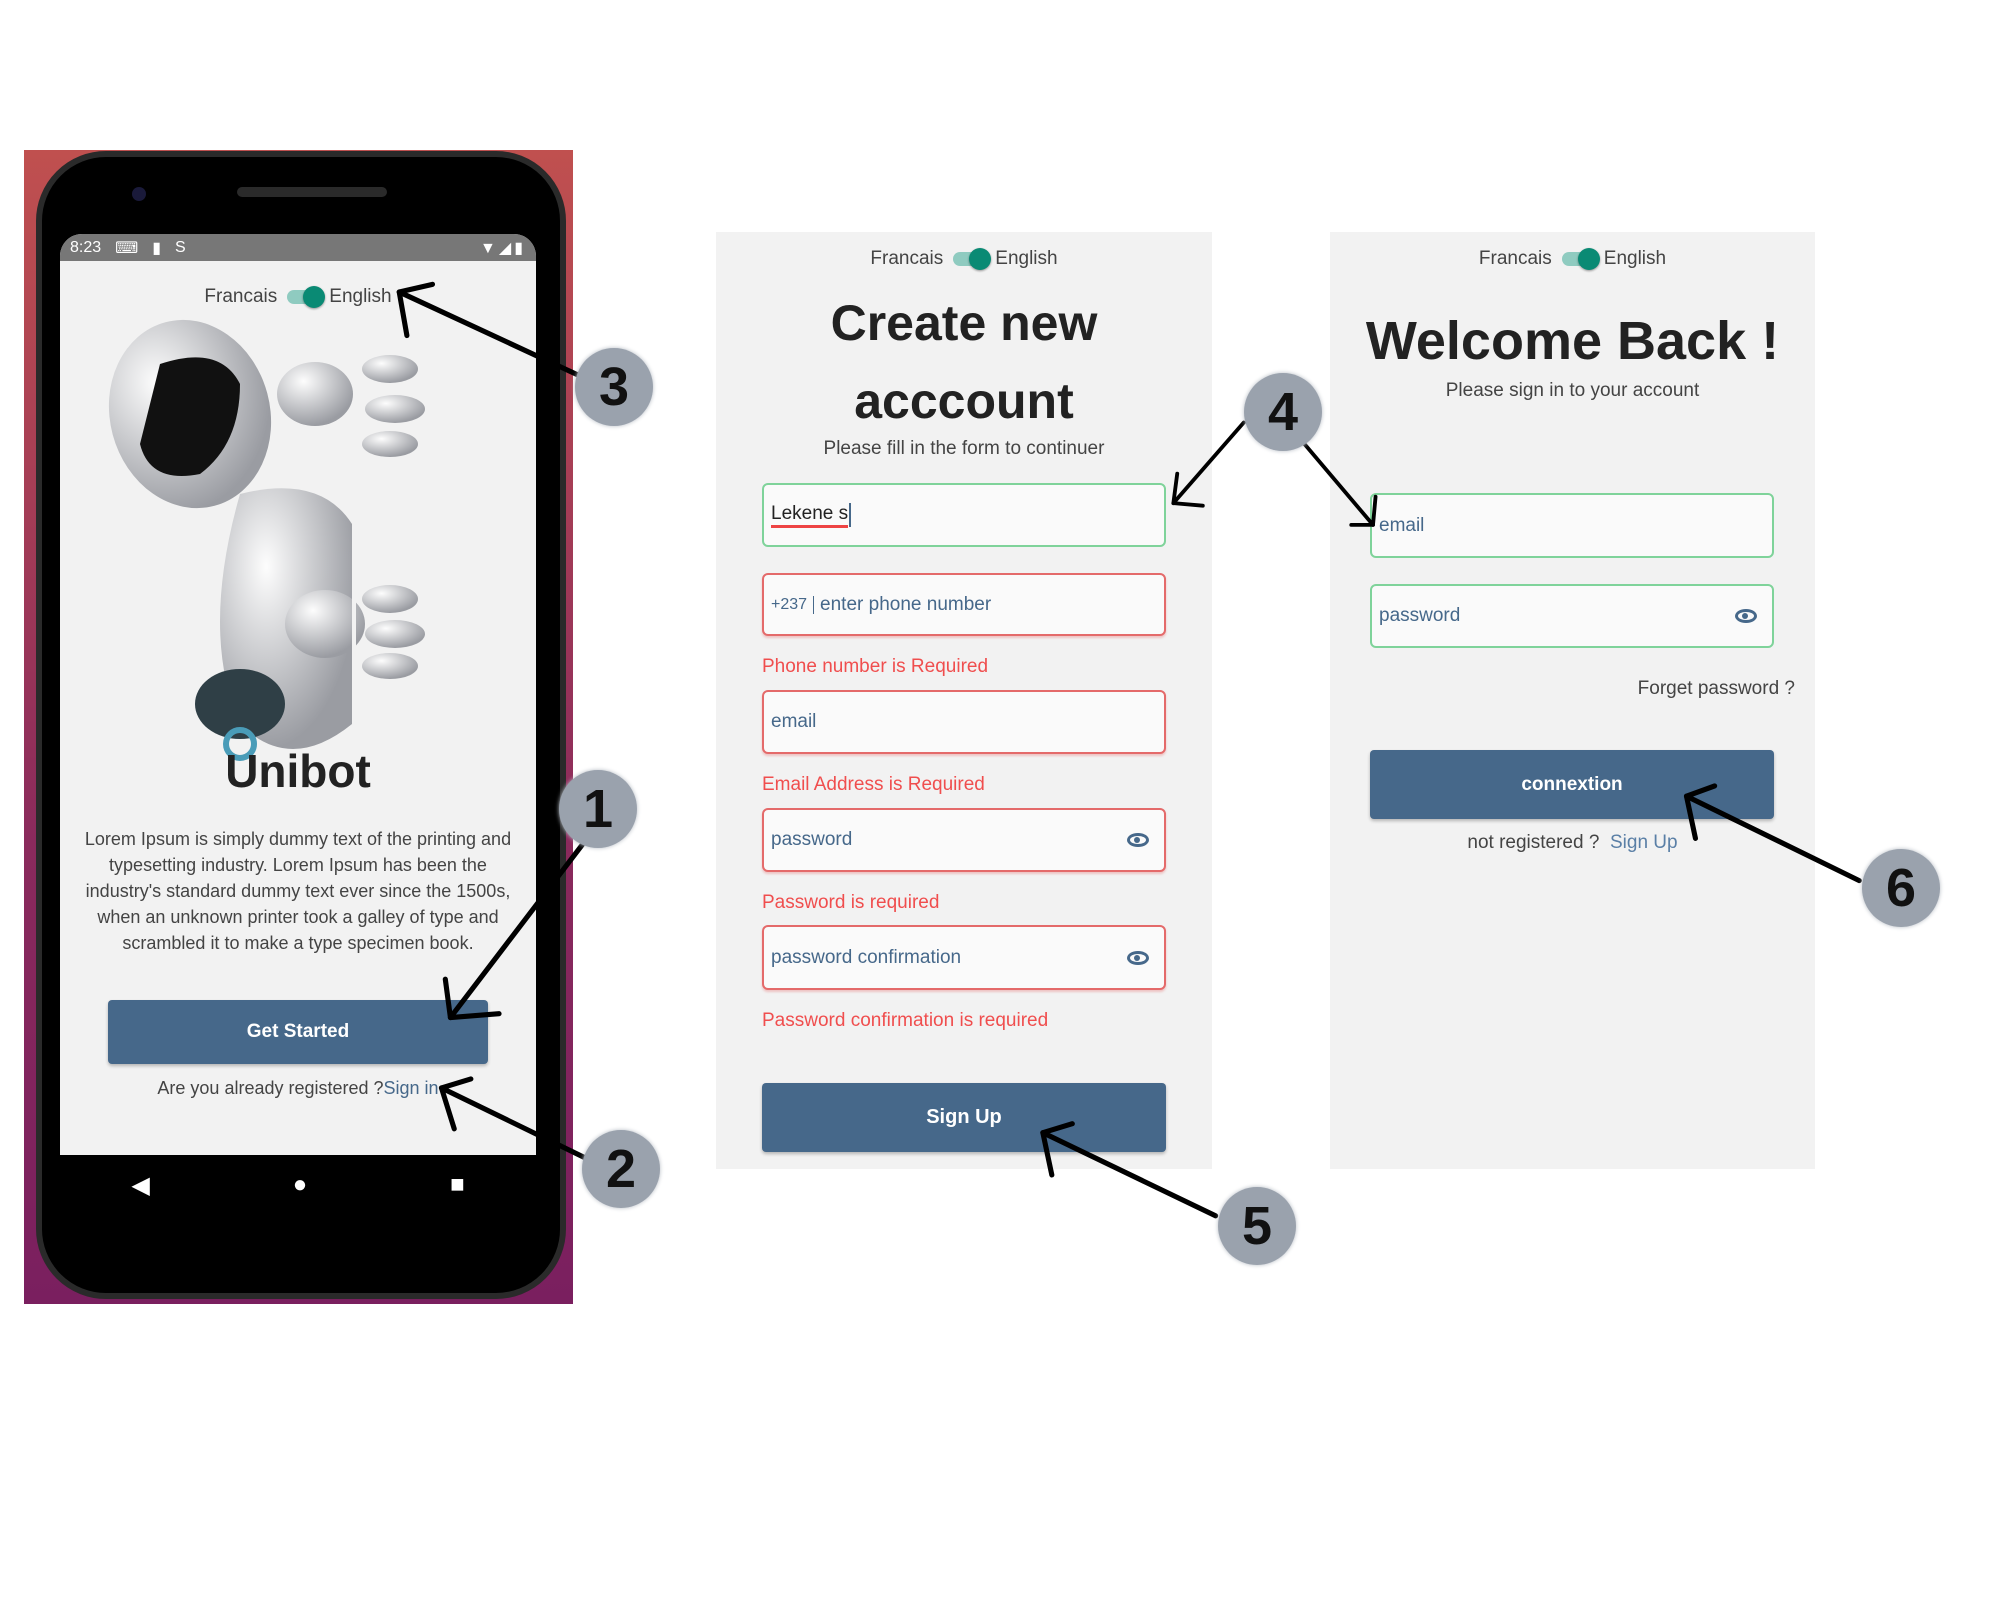 The image size is (2000, 1600). I want to click on phone-input: +237 enter phone number, so click(964, 604).